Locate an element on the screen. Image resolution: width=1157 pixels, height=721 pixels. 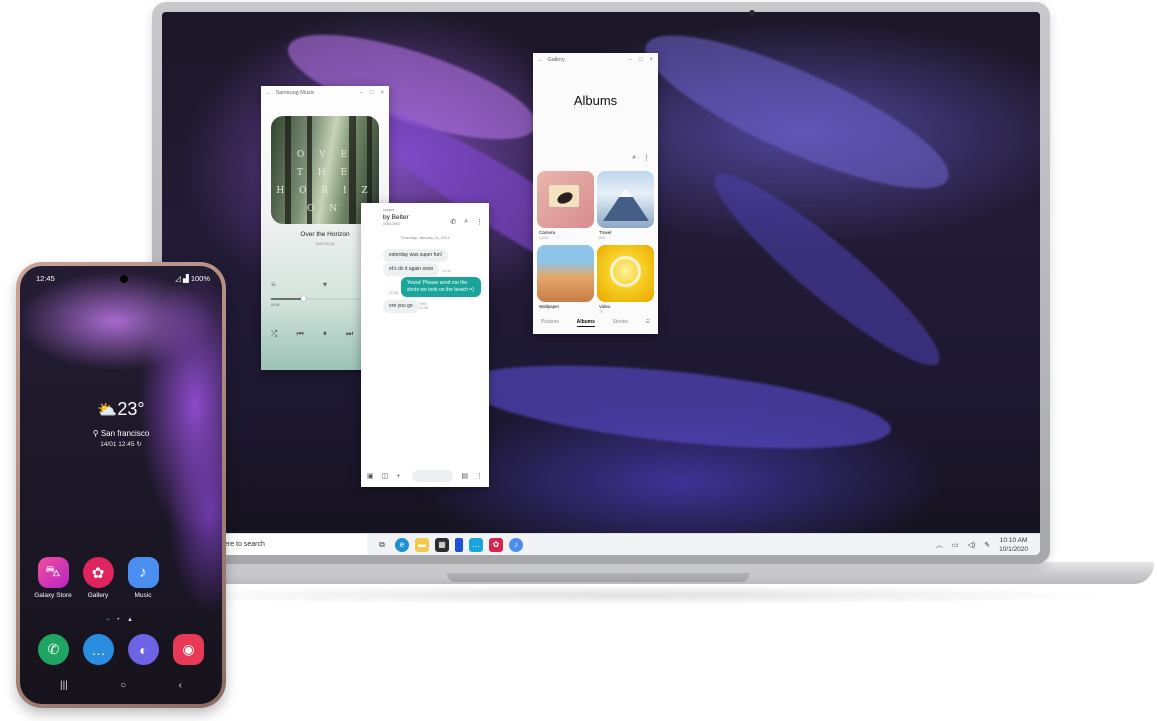
phone-nav-bar: ||| ○ ‹ is located at coordinates (121, 685).